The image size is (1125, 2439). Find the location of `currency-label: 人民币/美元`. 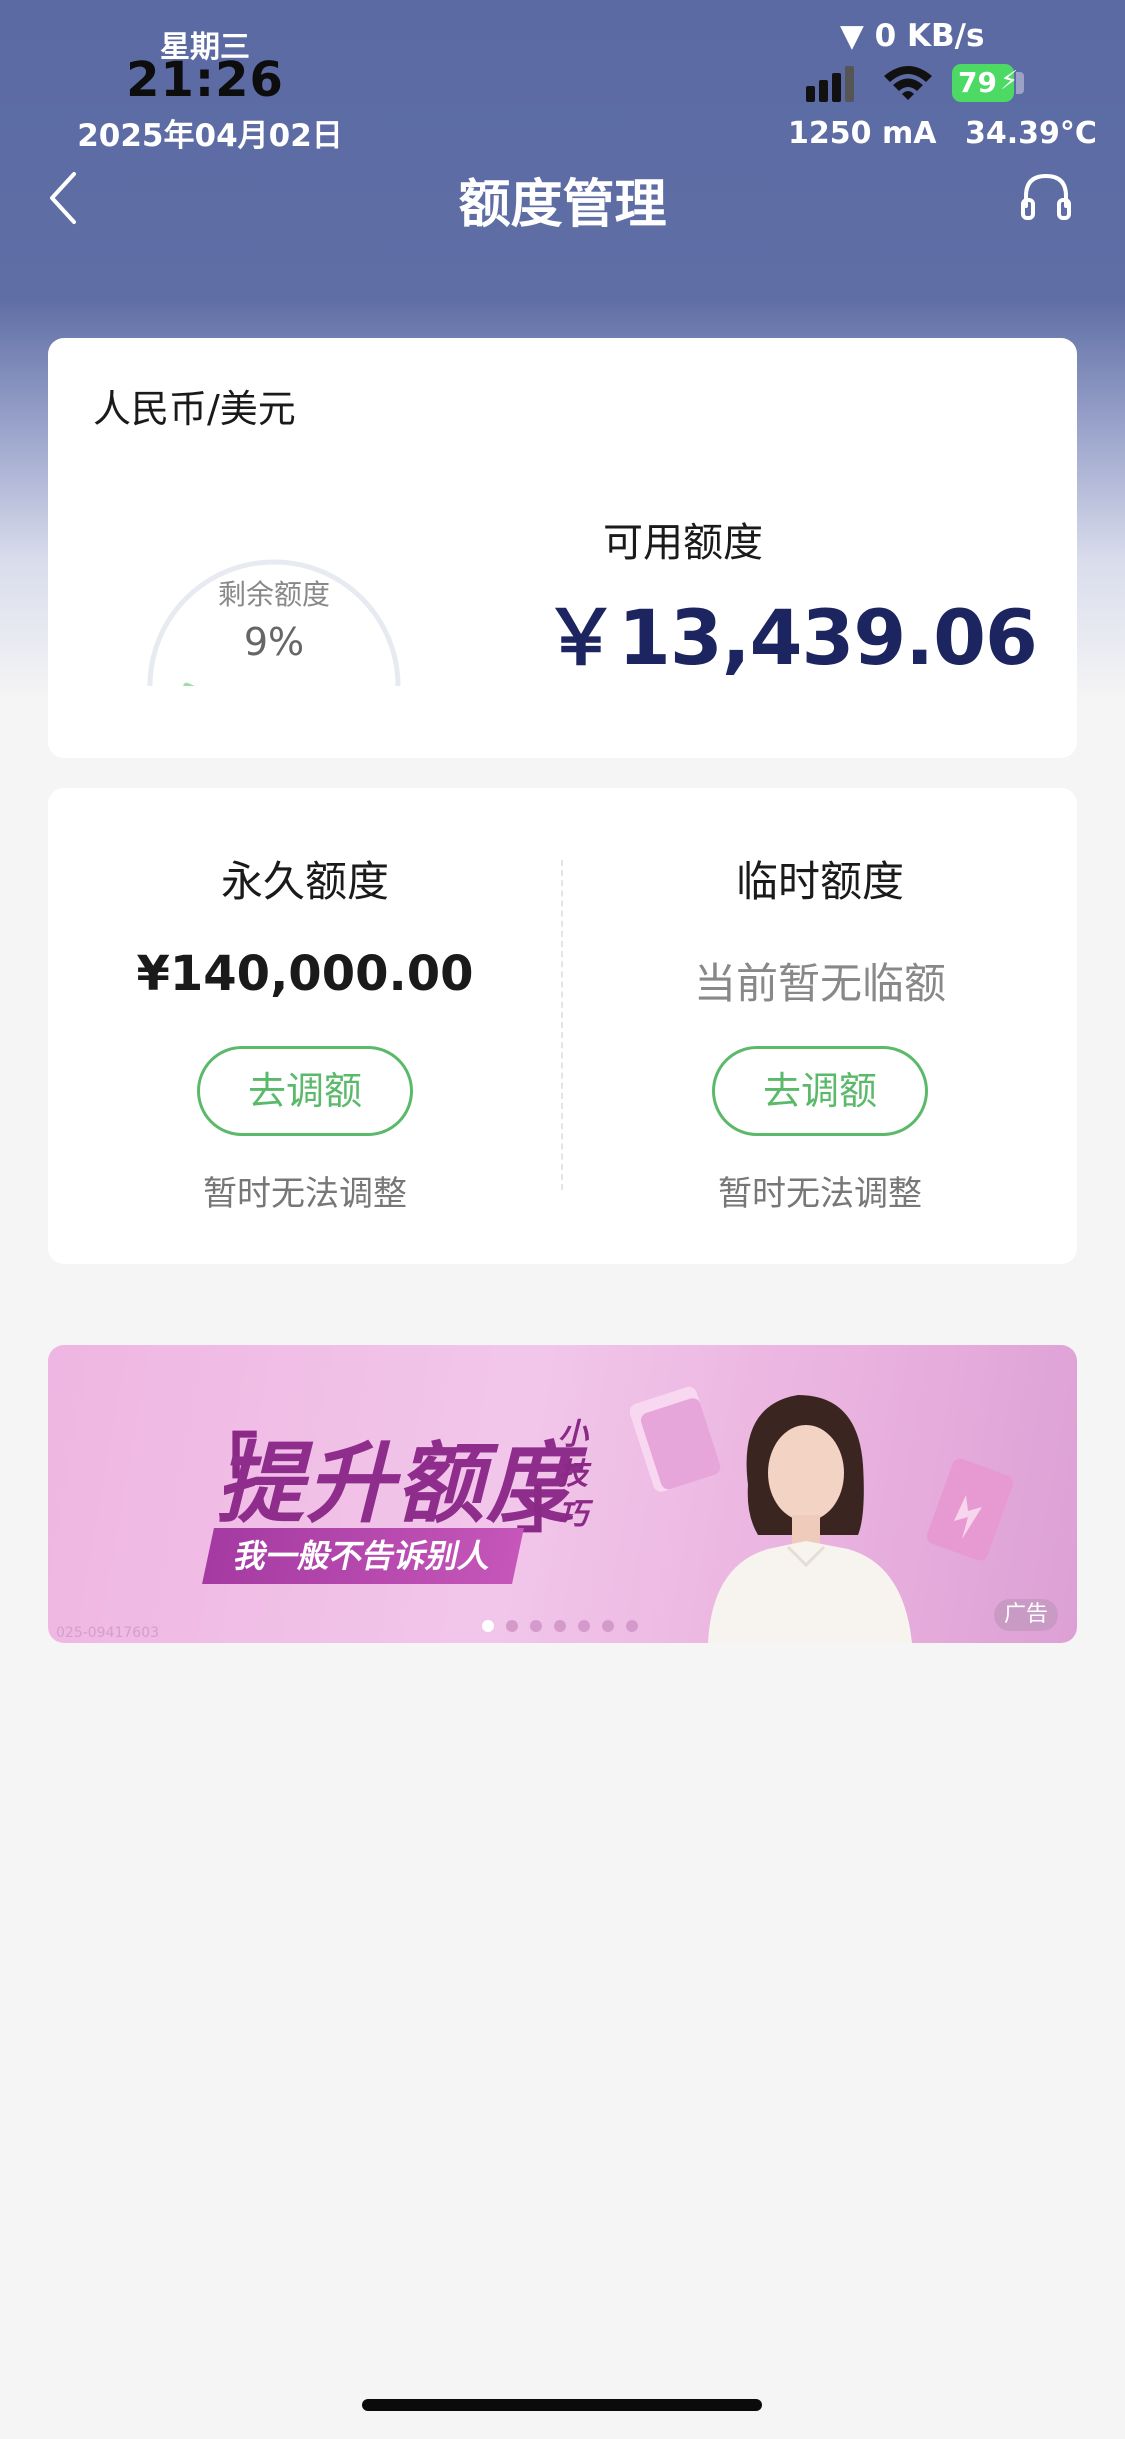

currency-label: 人民币/美元 is located at coordinates (194, 409).